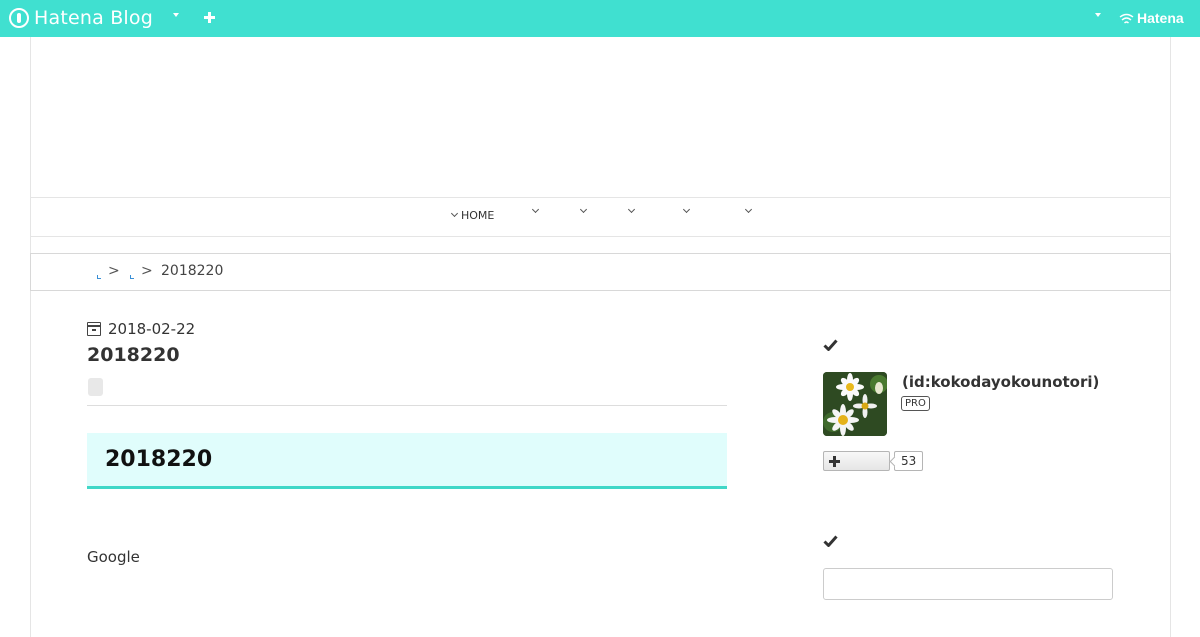 The height and width of the screenshot is (637, 1200). Describe the element at coordinates (968, 584) in the screenshot. I see `search-input` at that location.